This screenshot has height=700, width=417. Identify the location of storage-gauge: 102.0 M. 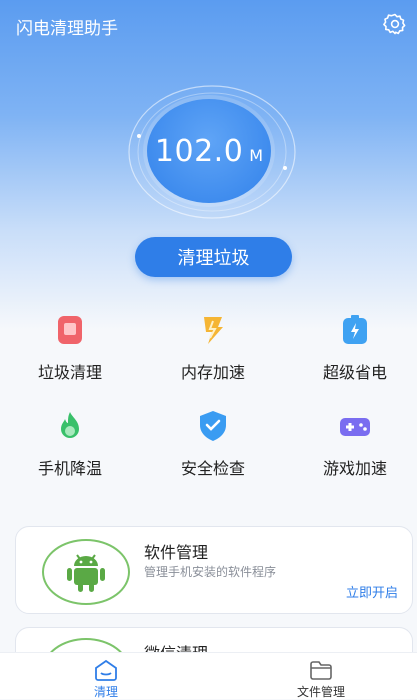
(209, 151).